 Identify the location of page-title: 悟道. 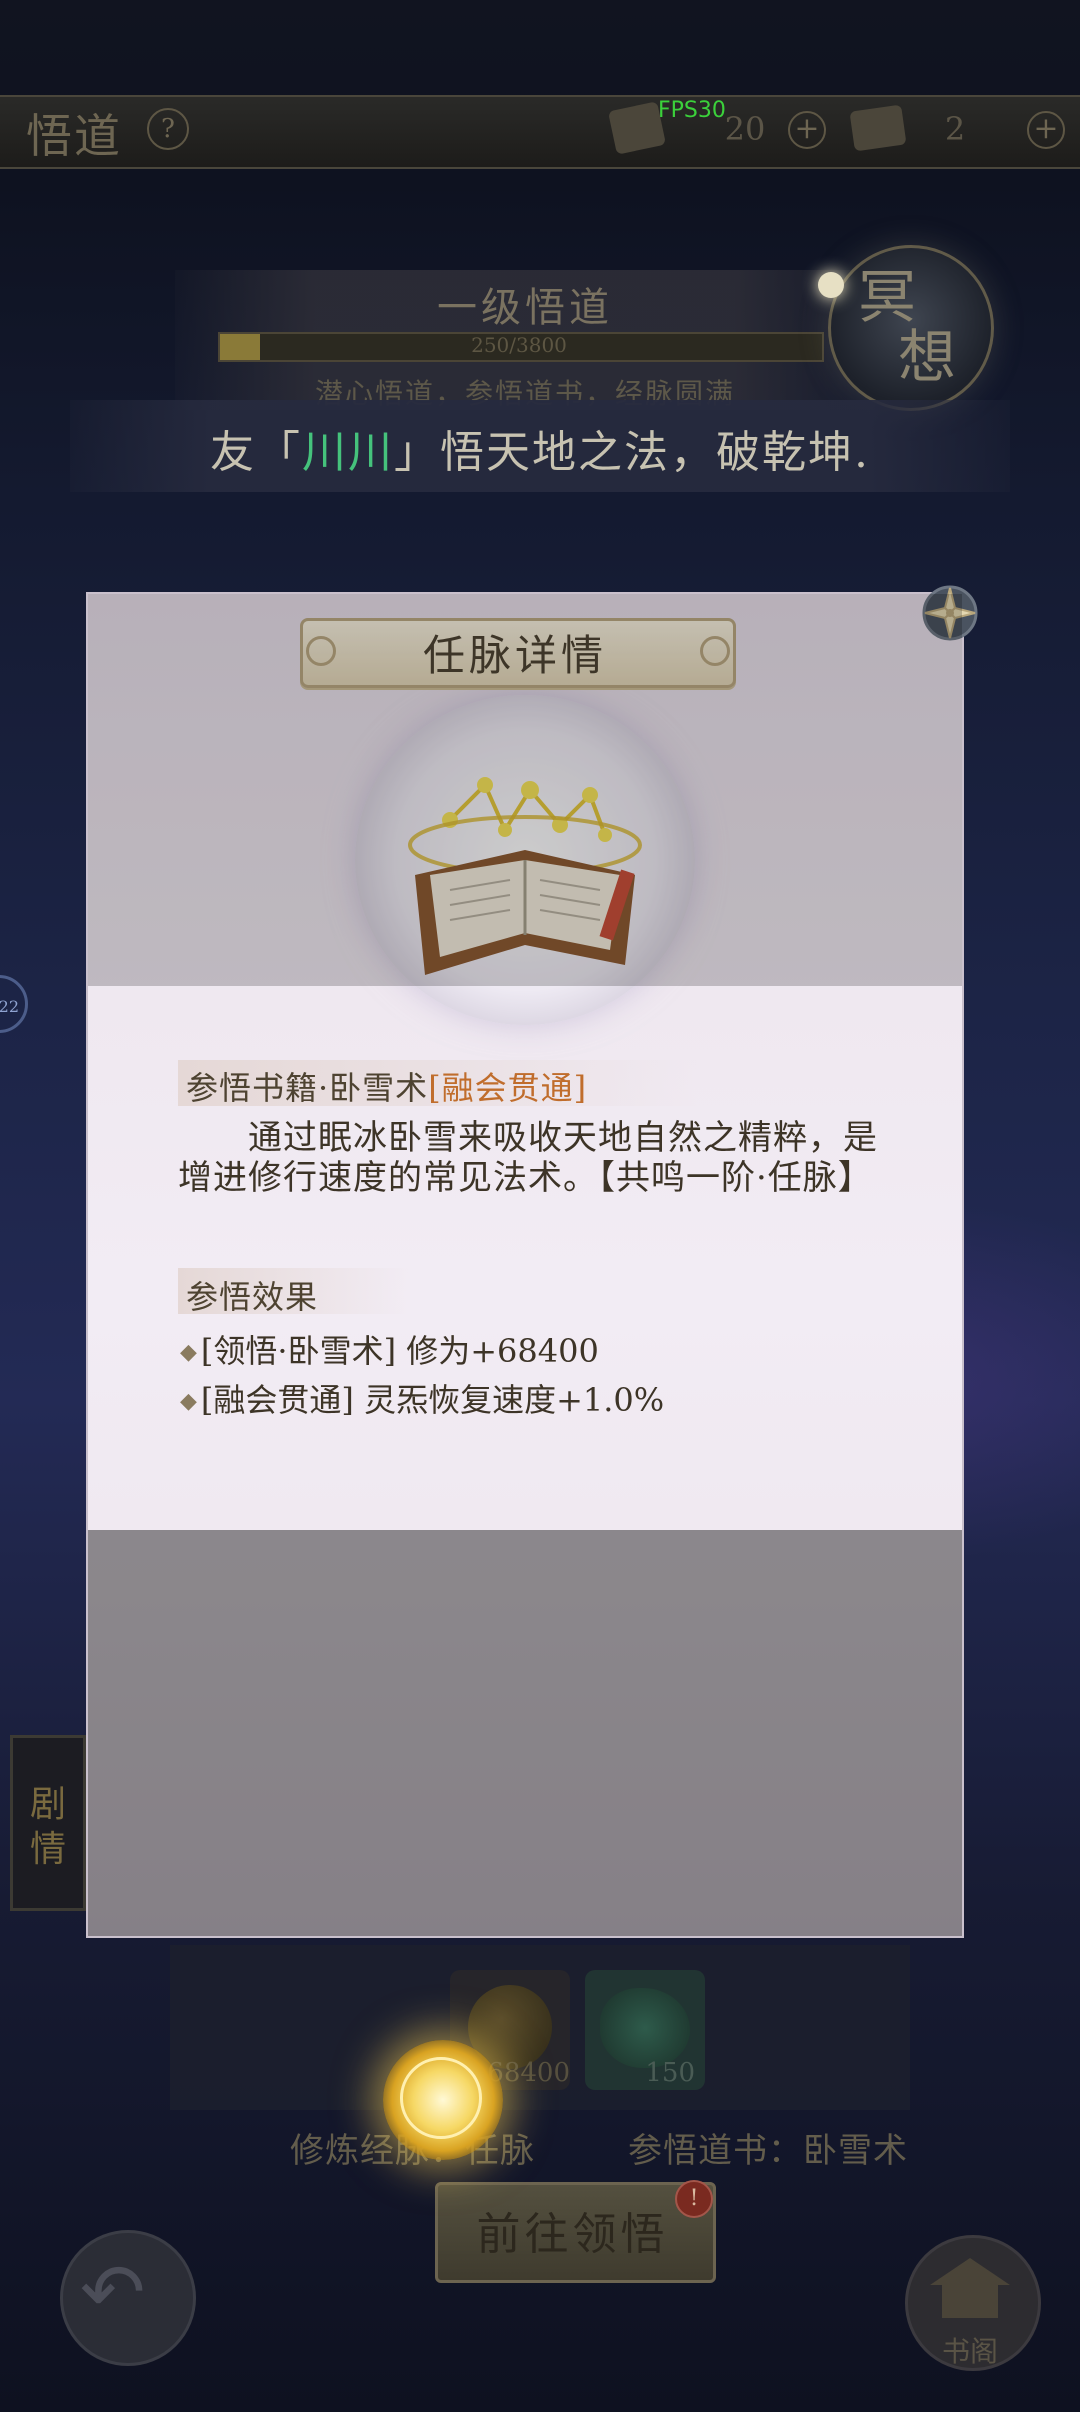
(74, 136).